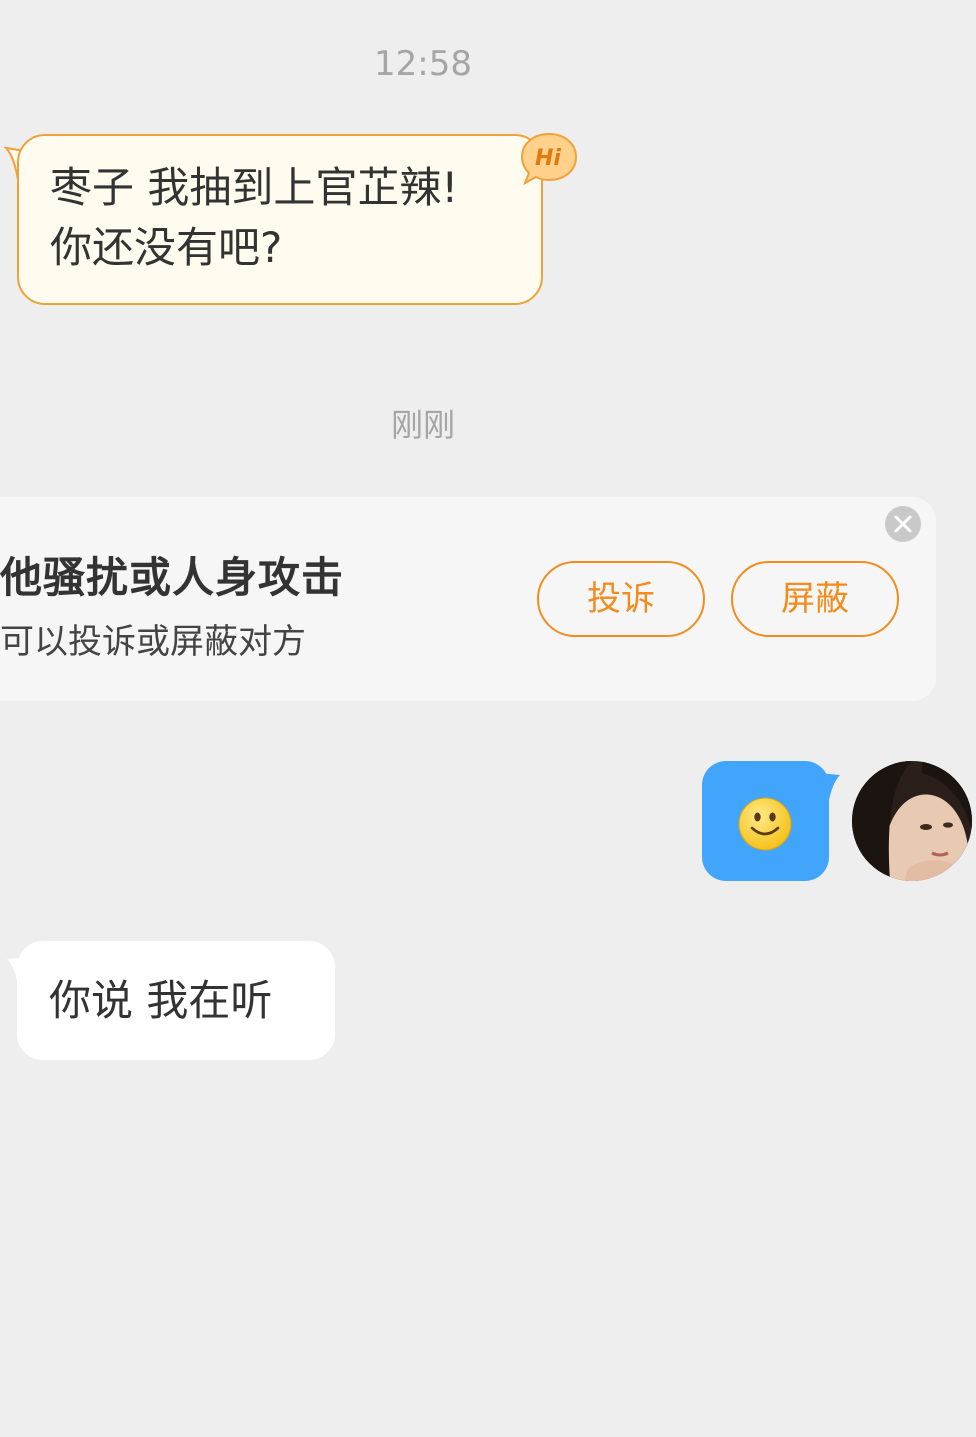 The image size is (976, 1437). What do you see at coordinates (815, 599) in the screenshot?
I see `block-button: 屏蔽` at bounding box center [815, 599].